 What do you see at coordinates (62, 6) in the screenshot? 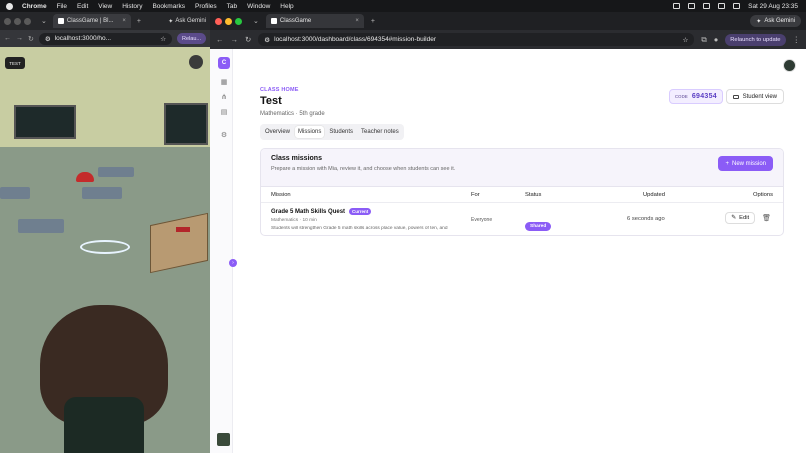
I see `menu-file: File` at bounding box center [62, 6].